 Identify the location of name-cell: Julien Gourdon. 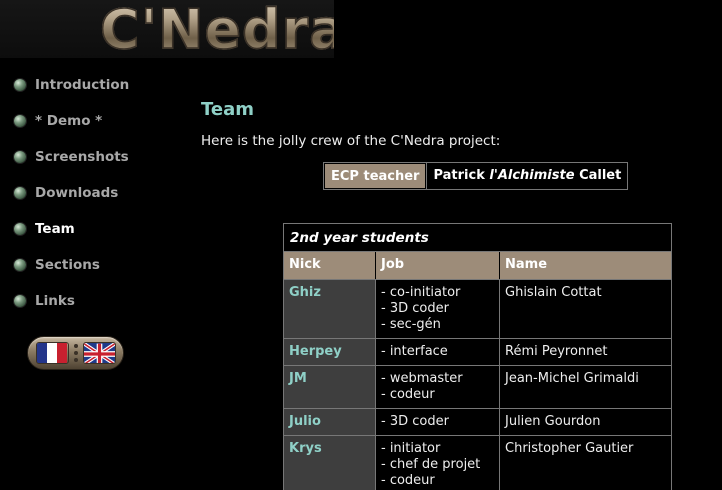
(553, 421).